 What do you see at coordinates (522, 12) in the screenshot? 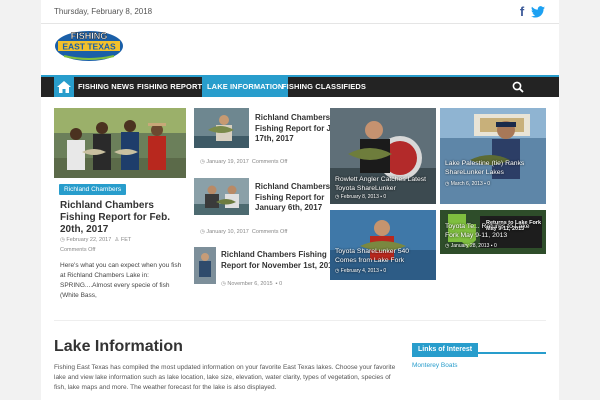
I see `facebook-icon: f` at bounding box center [522, 12].